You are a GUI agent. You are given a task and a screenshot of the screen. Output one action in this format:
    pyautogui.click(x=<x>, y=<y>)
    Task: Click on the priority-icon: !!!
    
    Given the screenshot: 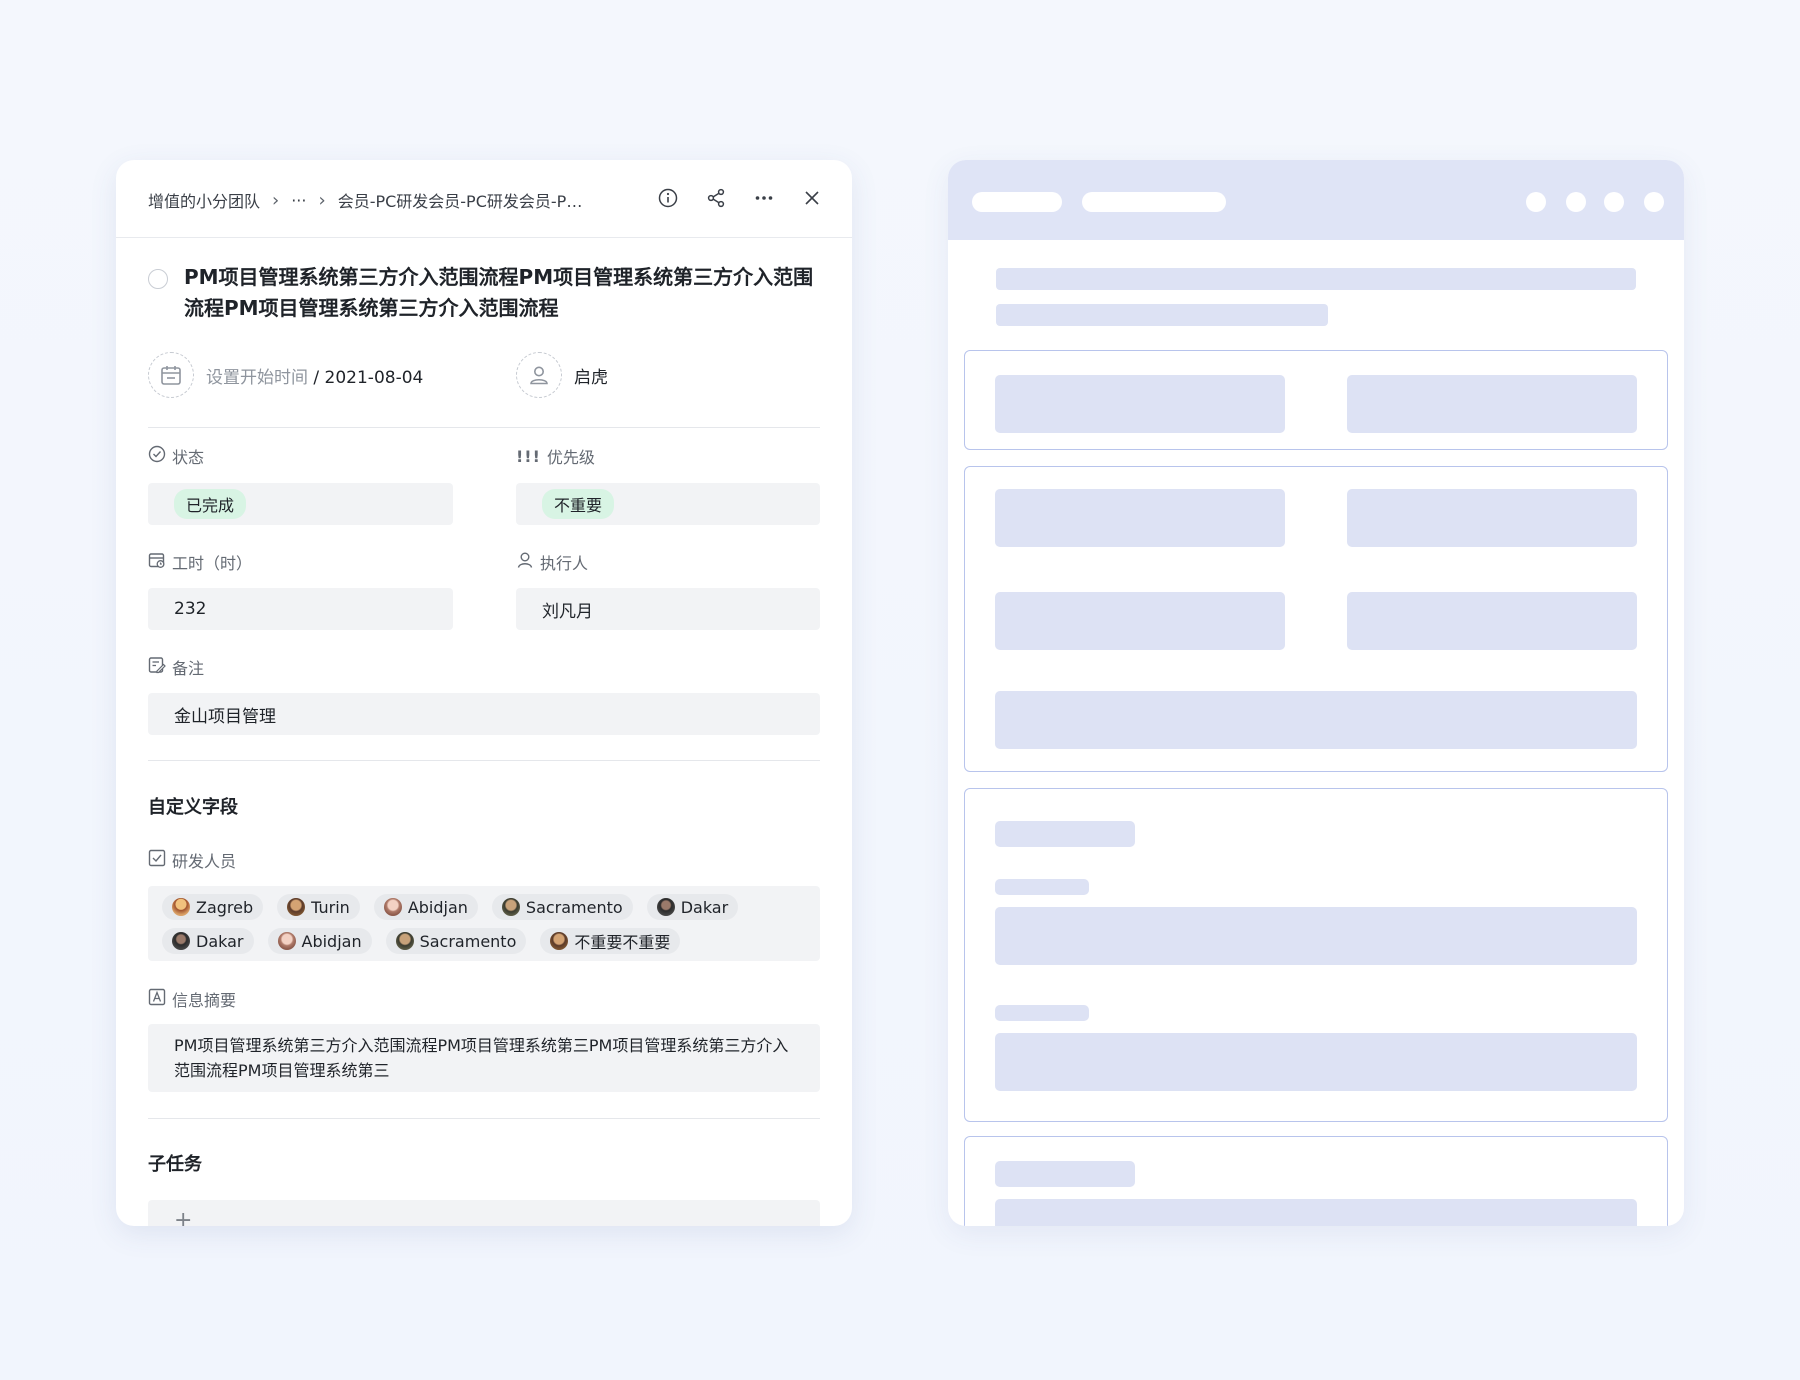 What is the action you would take?
    pyautogui.click(x=528, y=456)
    